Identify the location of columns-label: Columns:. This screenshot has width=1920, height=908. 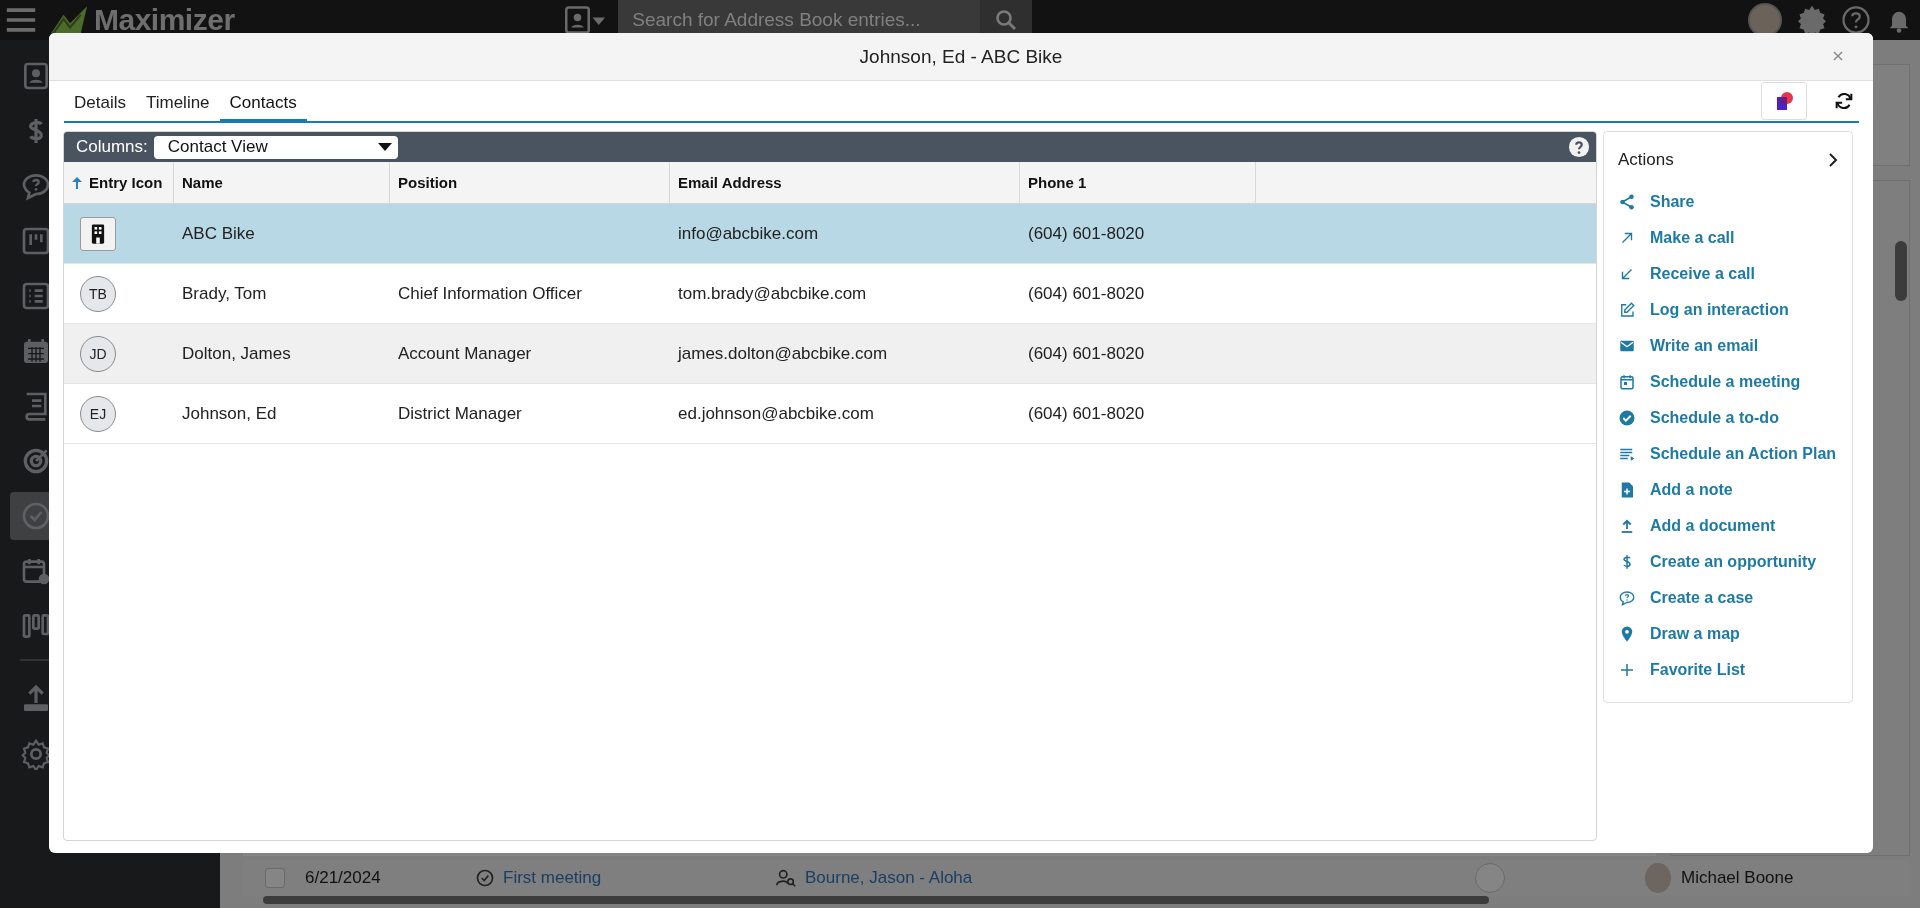
(112, 147).